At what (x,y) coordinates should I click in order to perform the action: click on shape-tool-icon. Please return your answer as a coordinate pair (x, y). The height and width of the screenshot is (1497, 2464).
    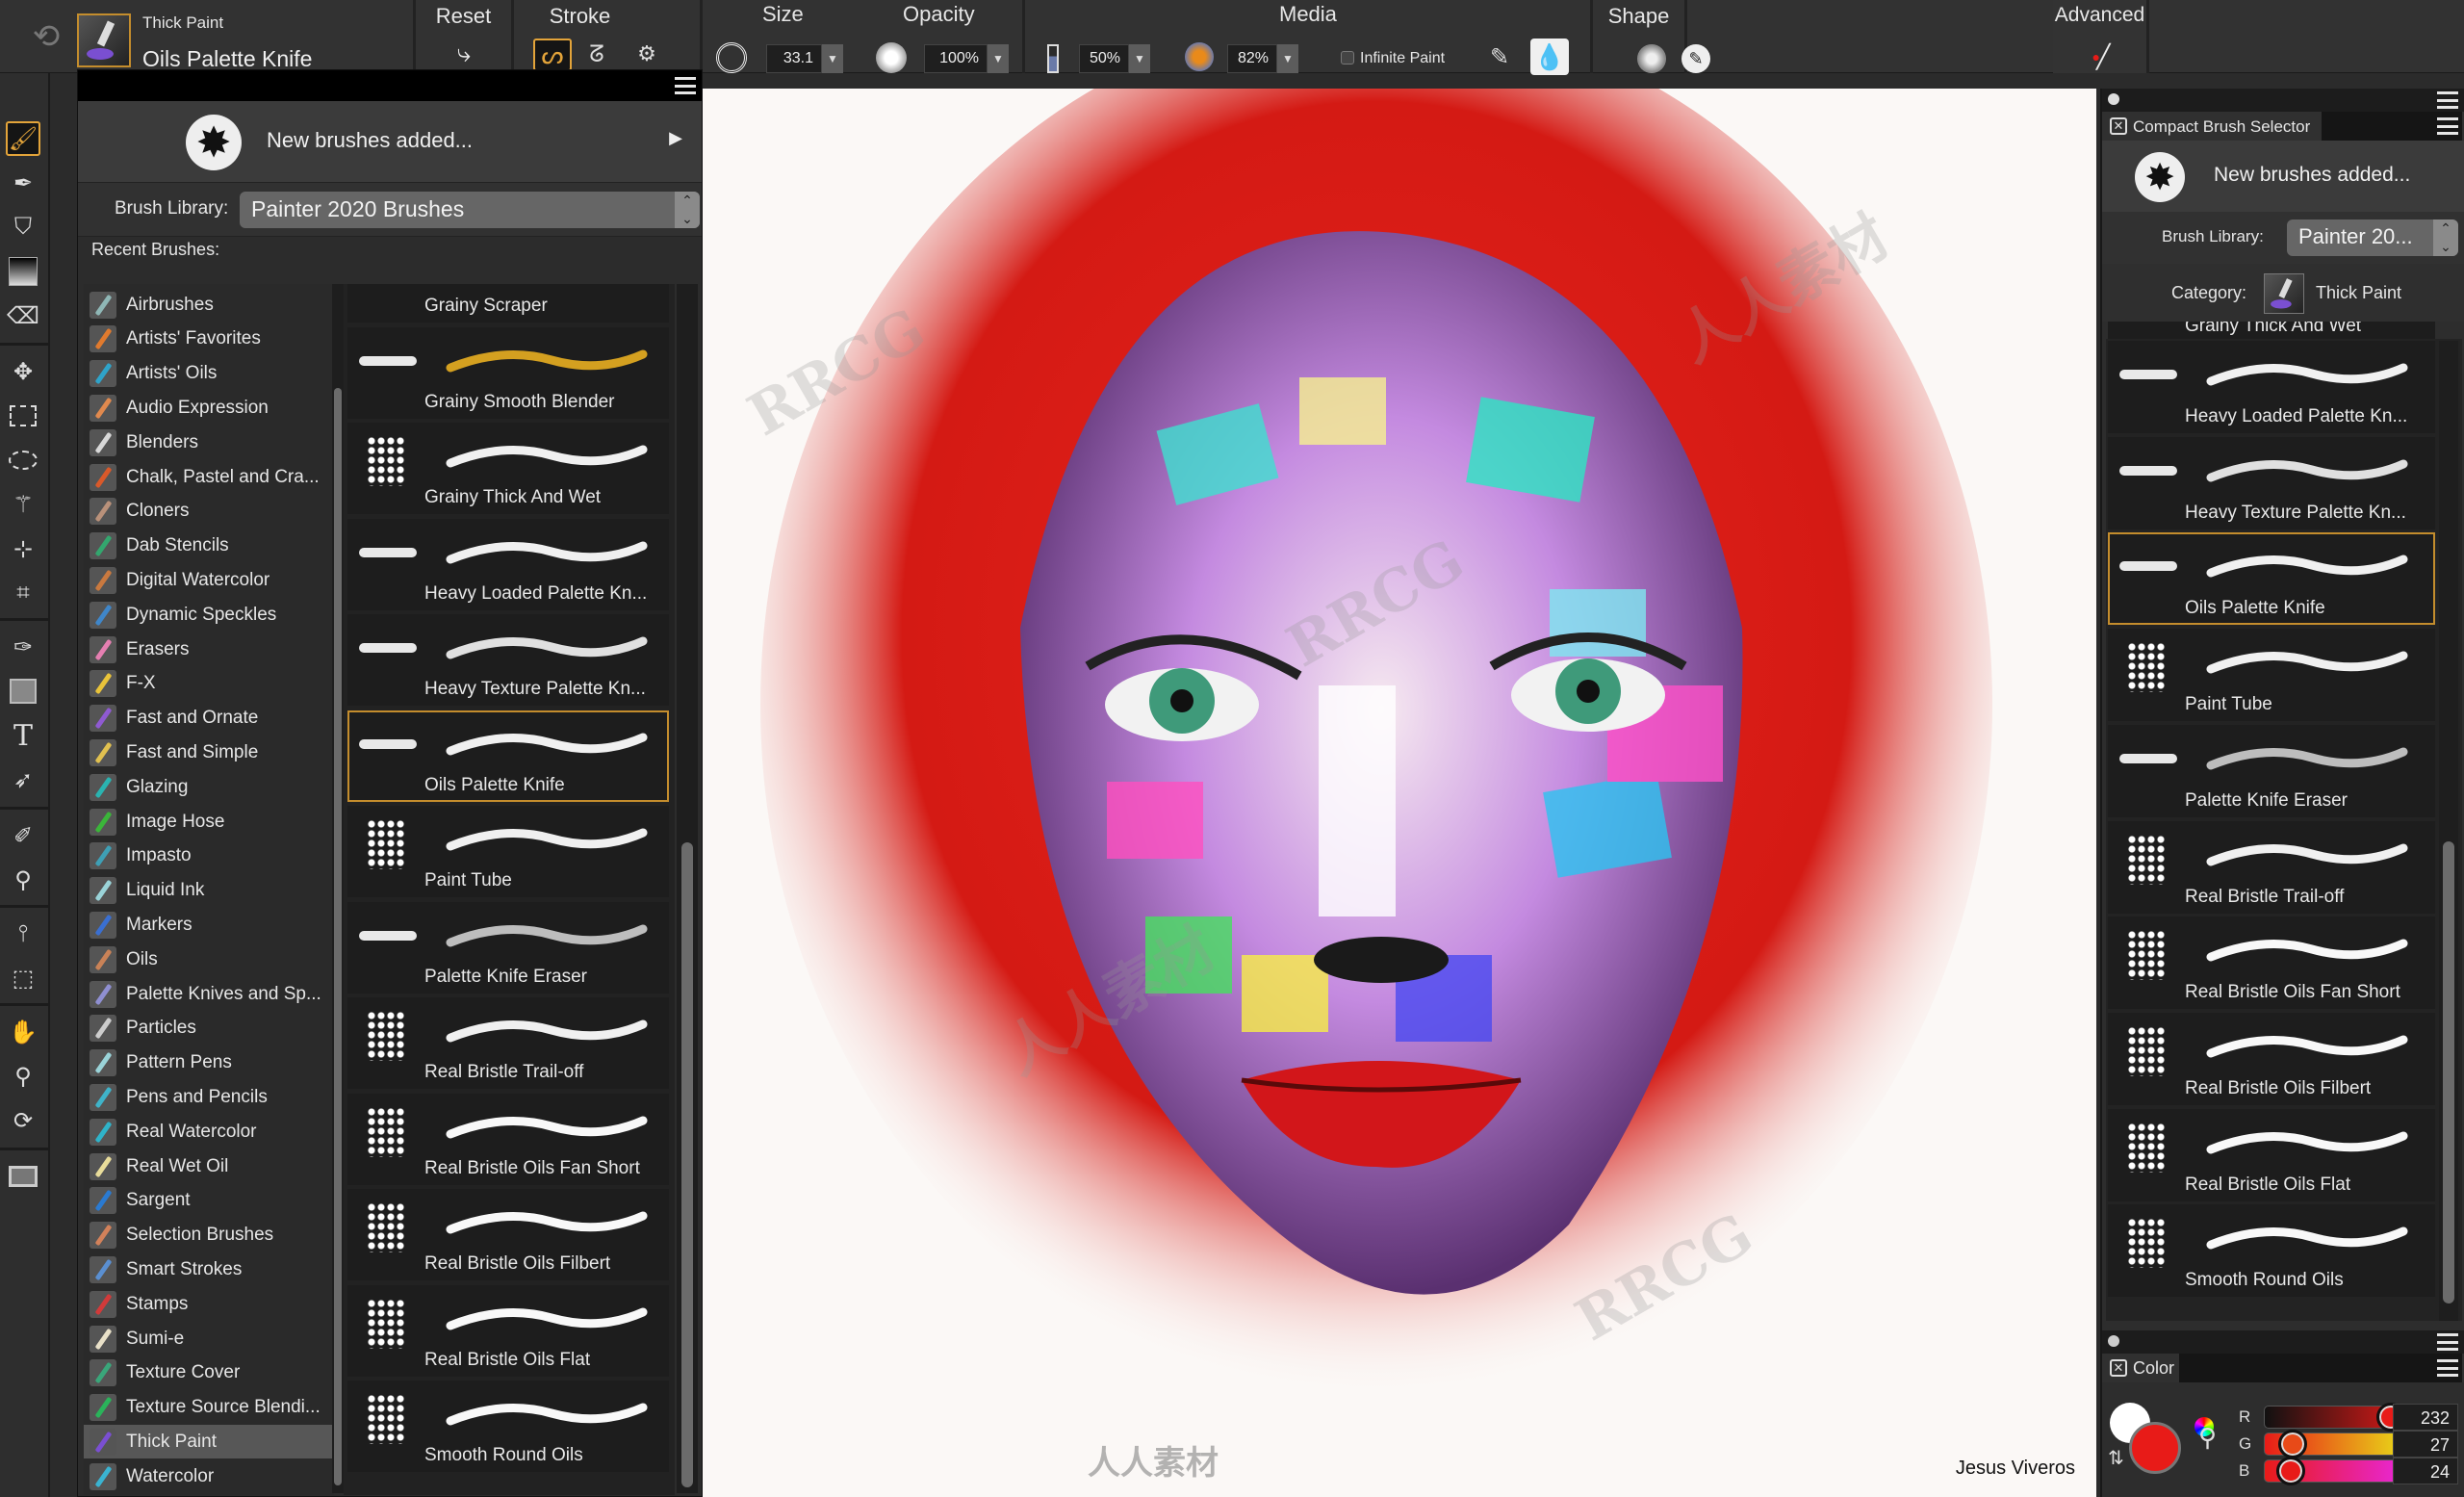
    Looking at the image, I should click on (23, 691).